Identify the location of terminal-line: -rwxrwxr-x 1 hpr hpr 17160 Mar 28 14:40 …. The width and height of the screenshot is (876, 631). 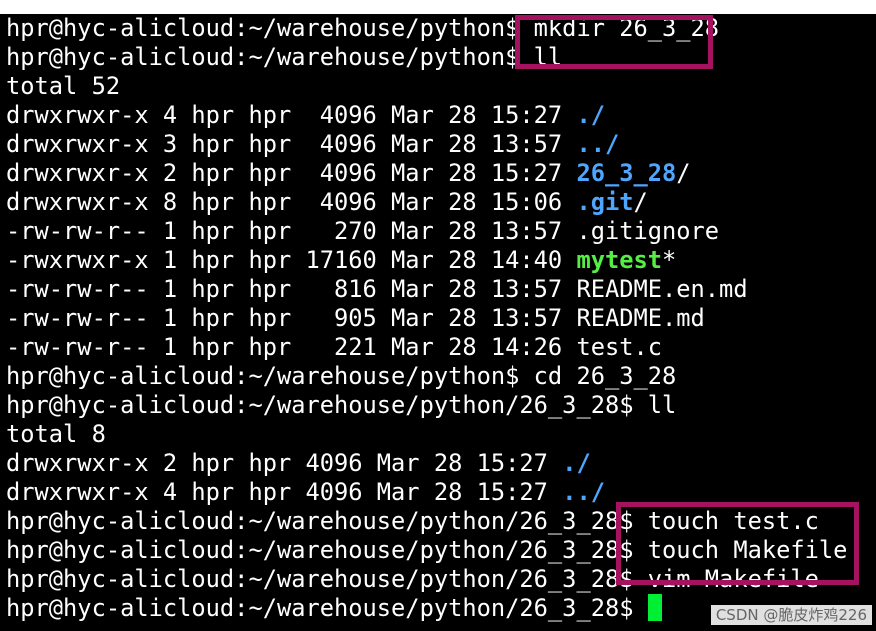
(426, 260).